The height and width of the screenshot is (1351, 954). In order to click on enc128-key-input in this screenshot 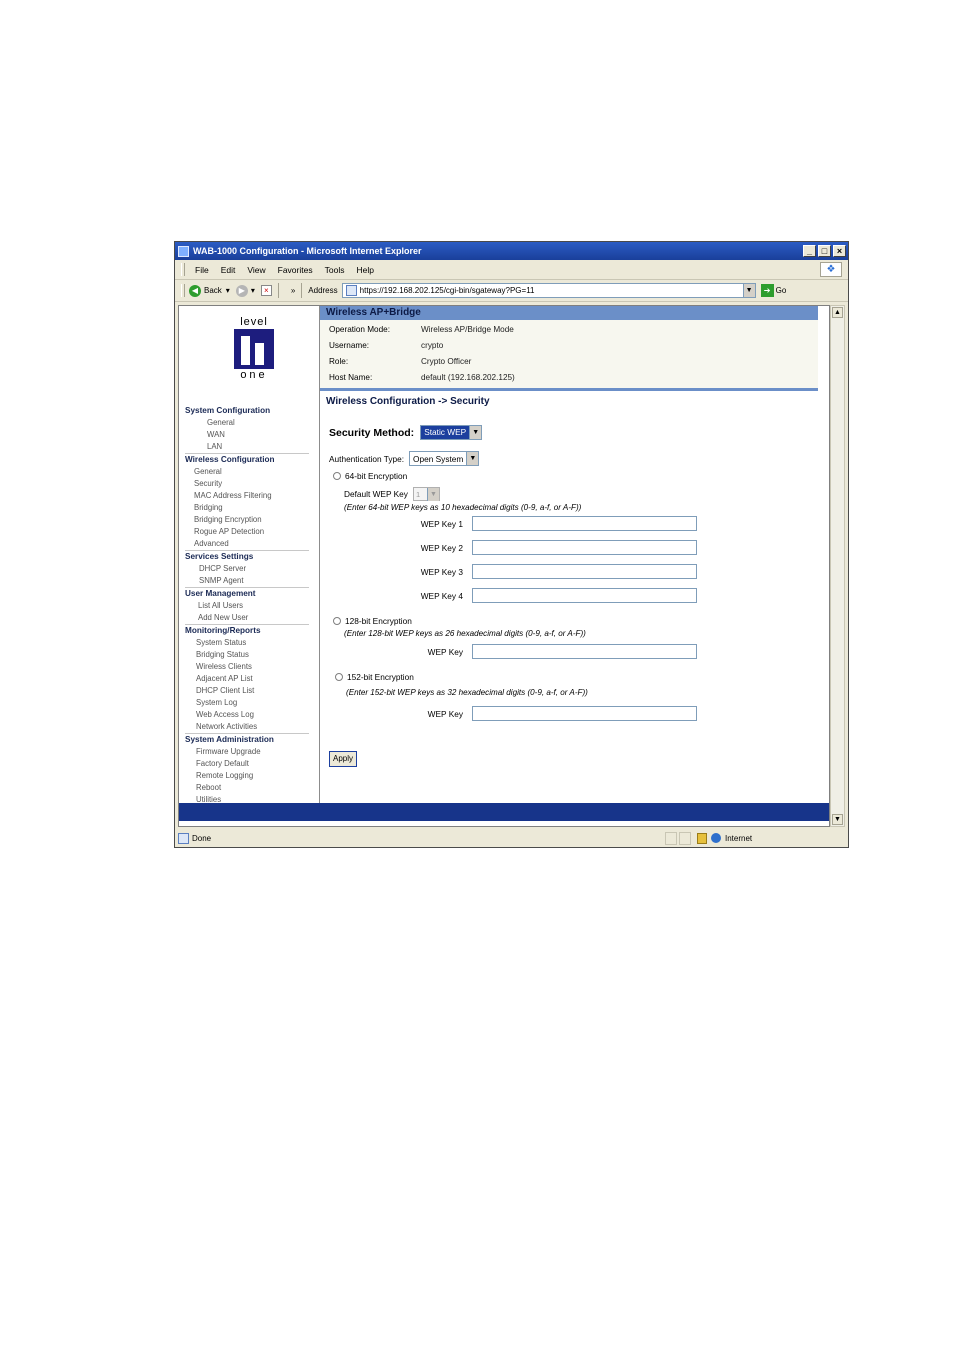, I will do `click(584, 651)`.